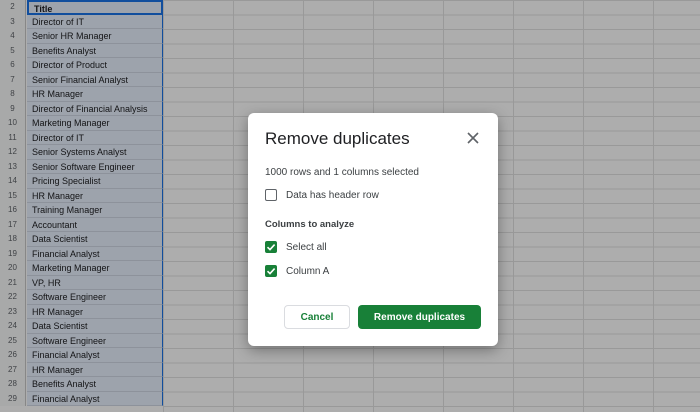  Describe the element at coordinates (332, 195) in the screenshot. I see `header-row-label: Data has header row` at that location.